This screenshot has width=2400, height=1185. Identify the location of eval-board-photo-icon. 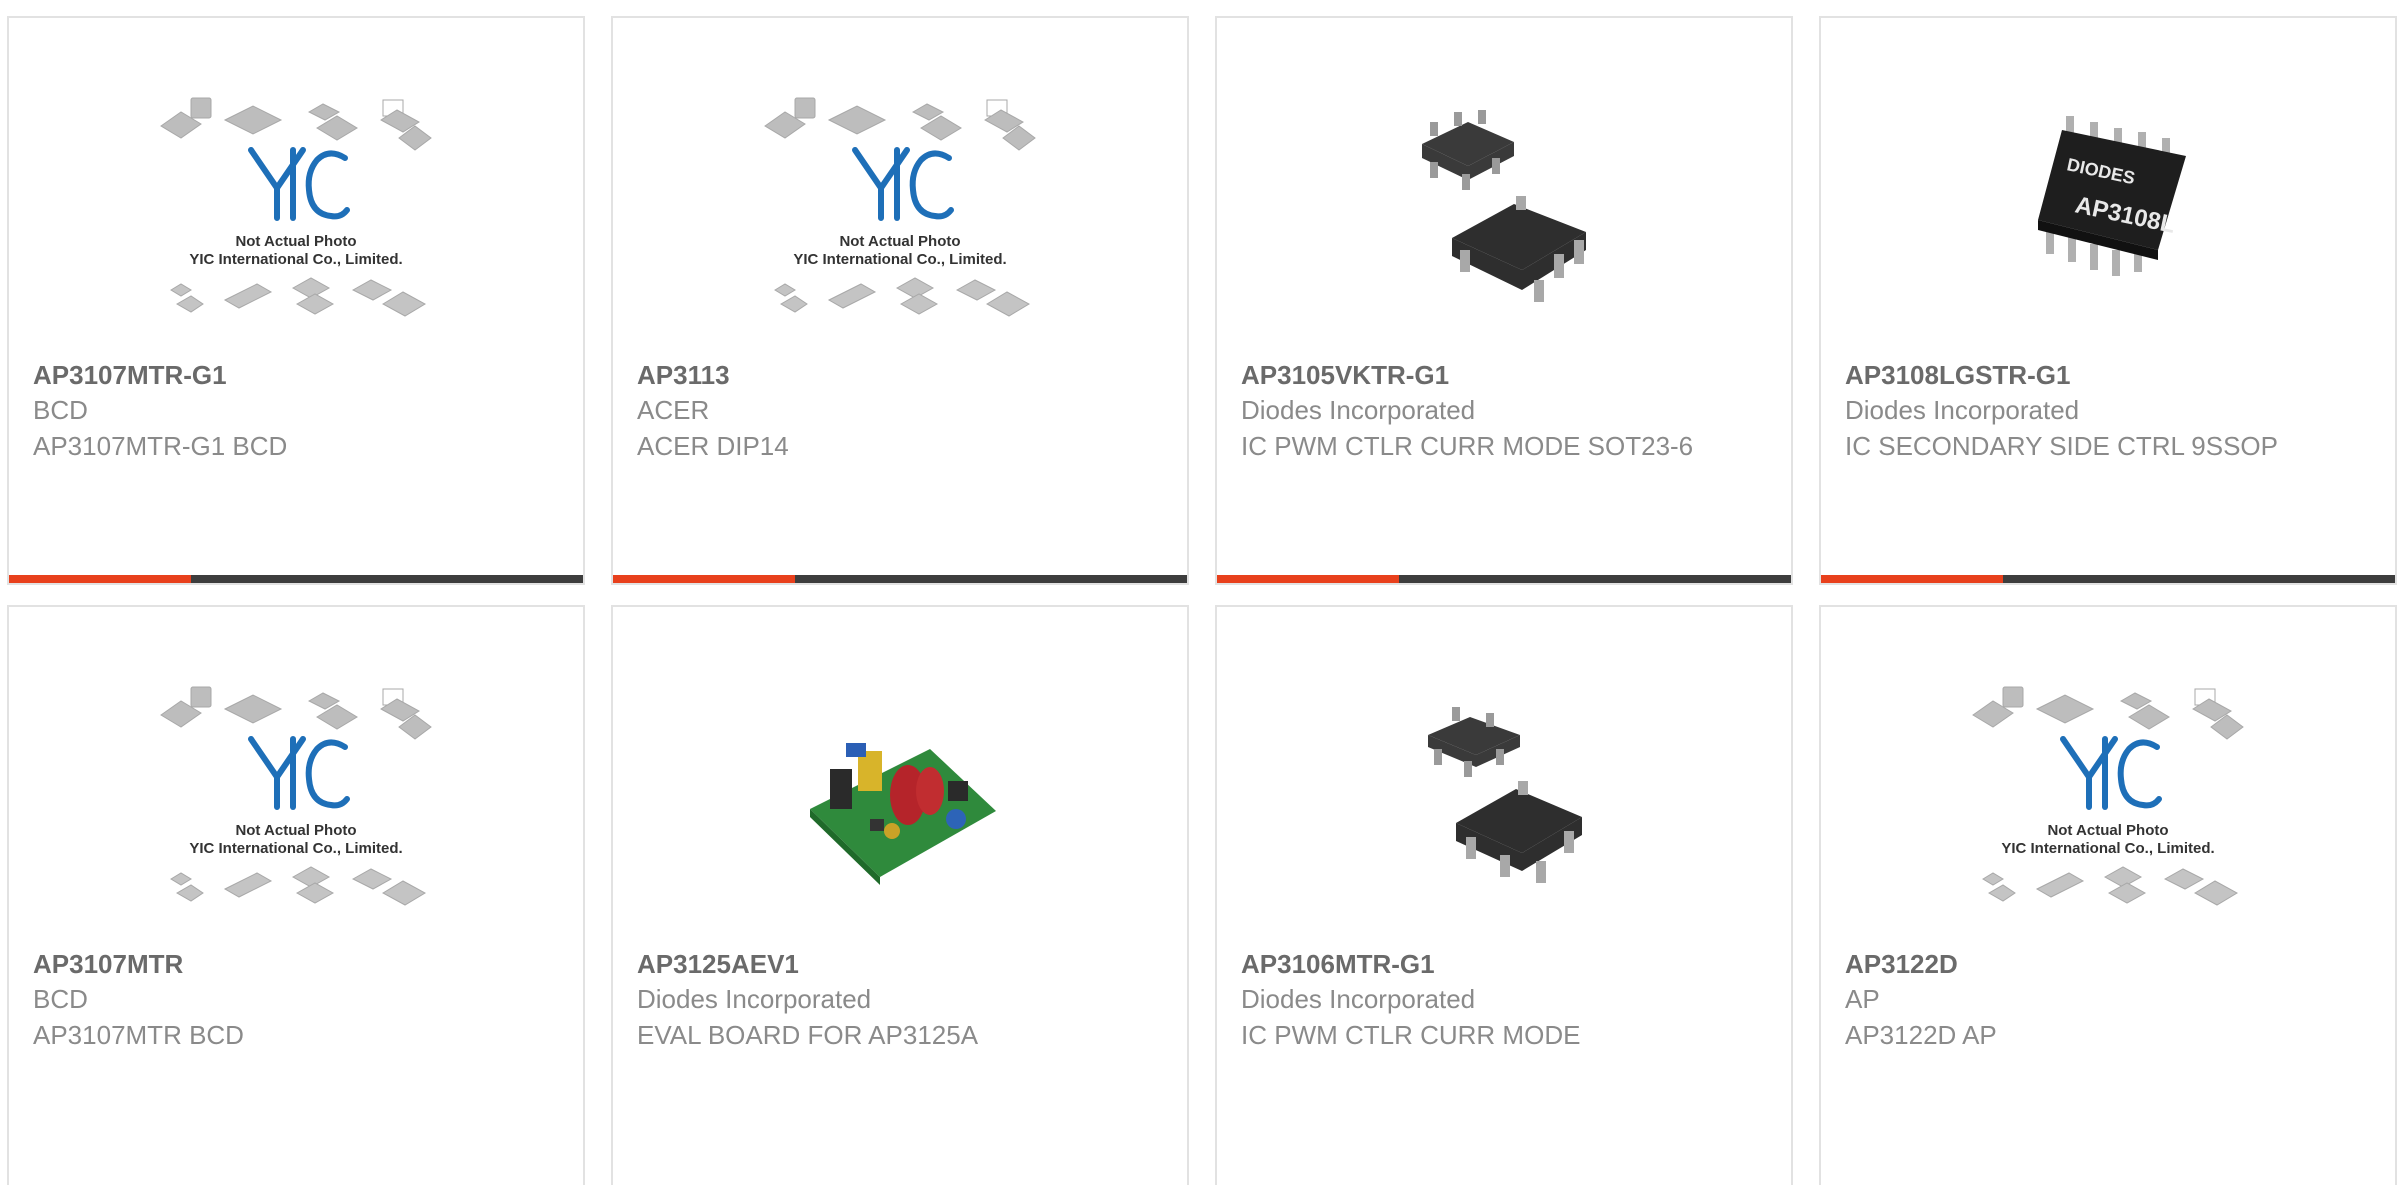
(903, 814).